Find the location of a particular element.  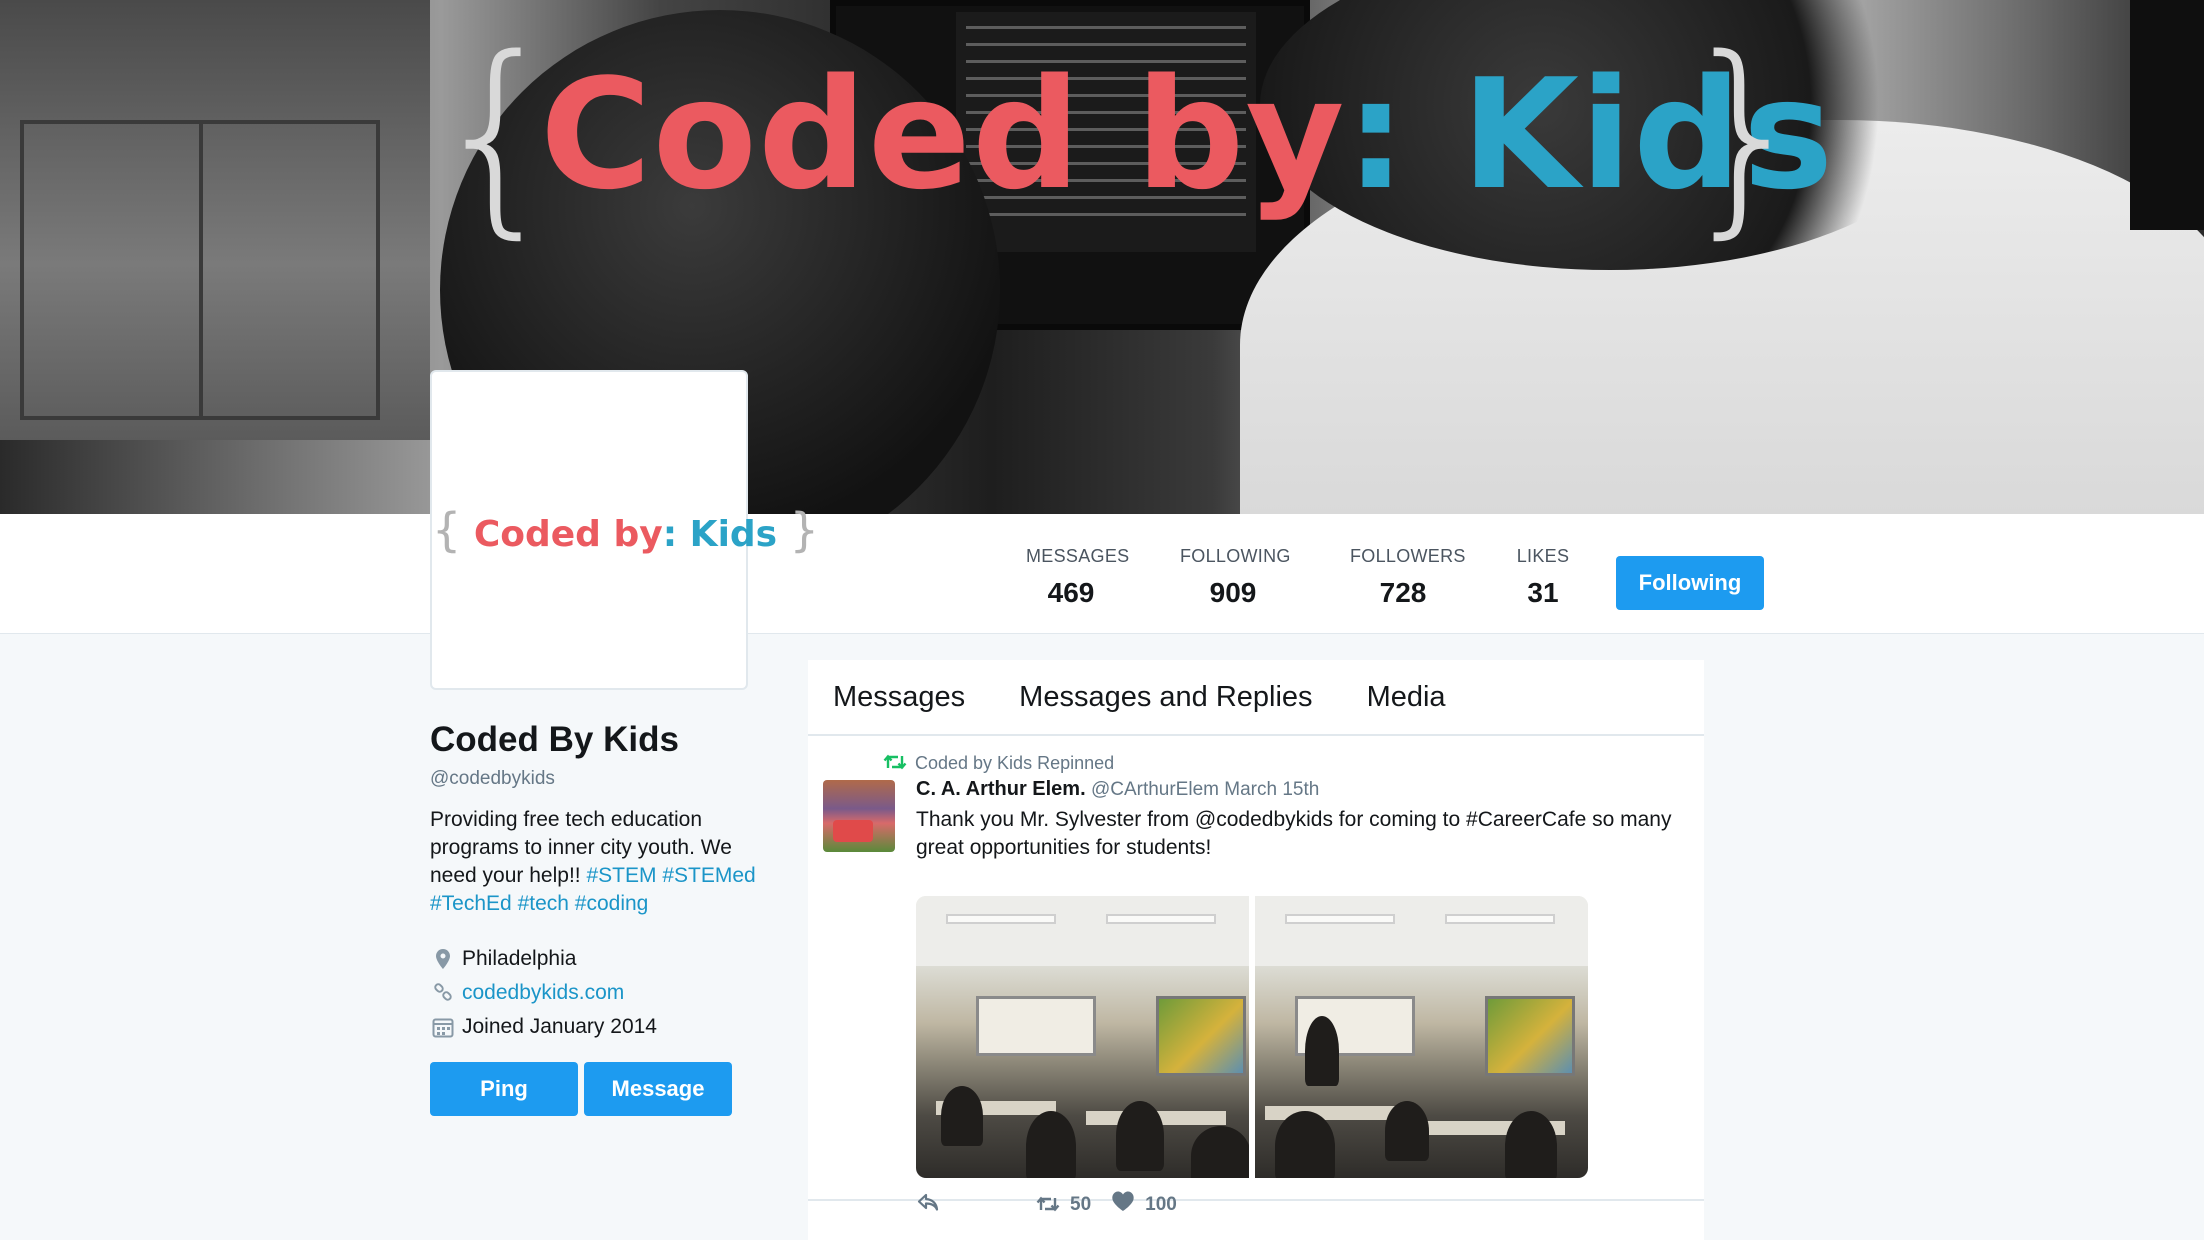

avatar-brace-left: { is located at coordinates (447, 530).